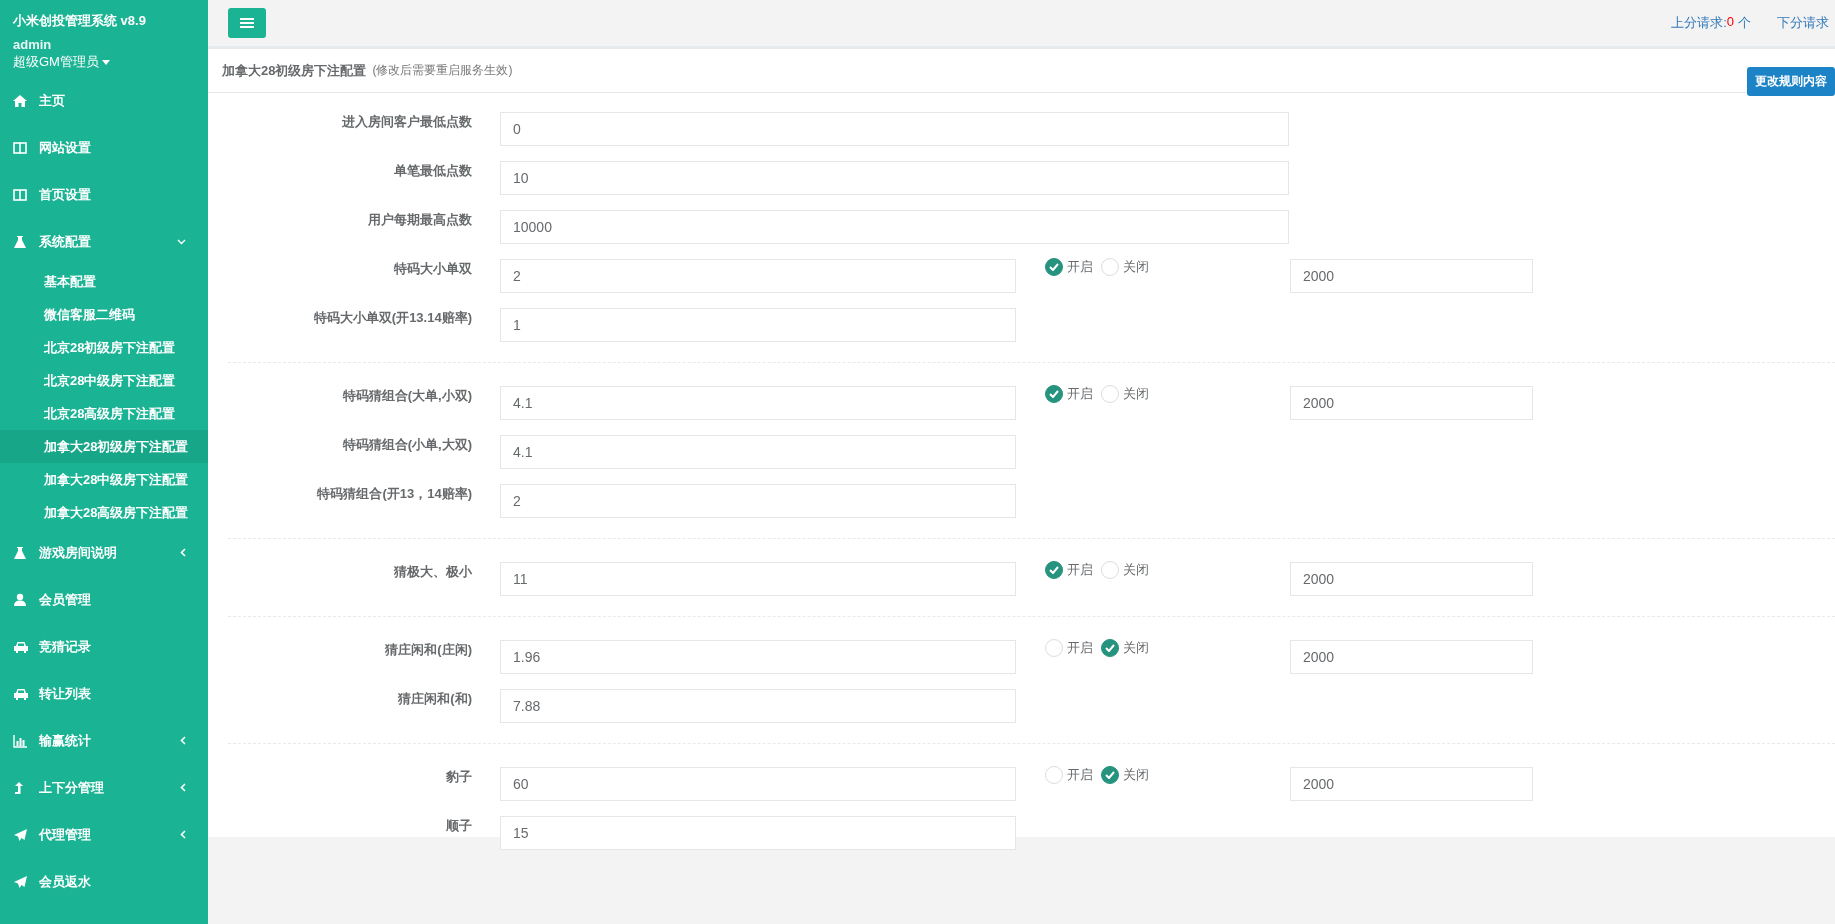 This screenshot has height=924, width=1835. Describe the element at coordinates (459, 826) in the screenshot. I see `field-label: 顺子` at that location.